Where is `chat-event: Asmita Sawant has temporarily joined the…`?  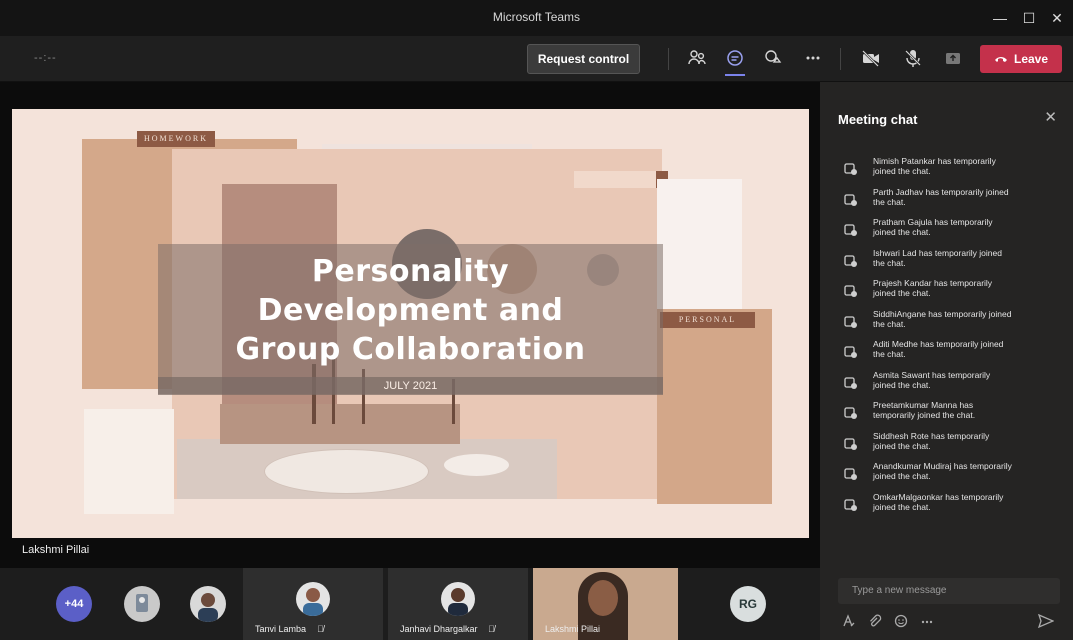 chat-event: Asmita Sawant has temporarily joined the… is located at coordinates (952, 383).